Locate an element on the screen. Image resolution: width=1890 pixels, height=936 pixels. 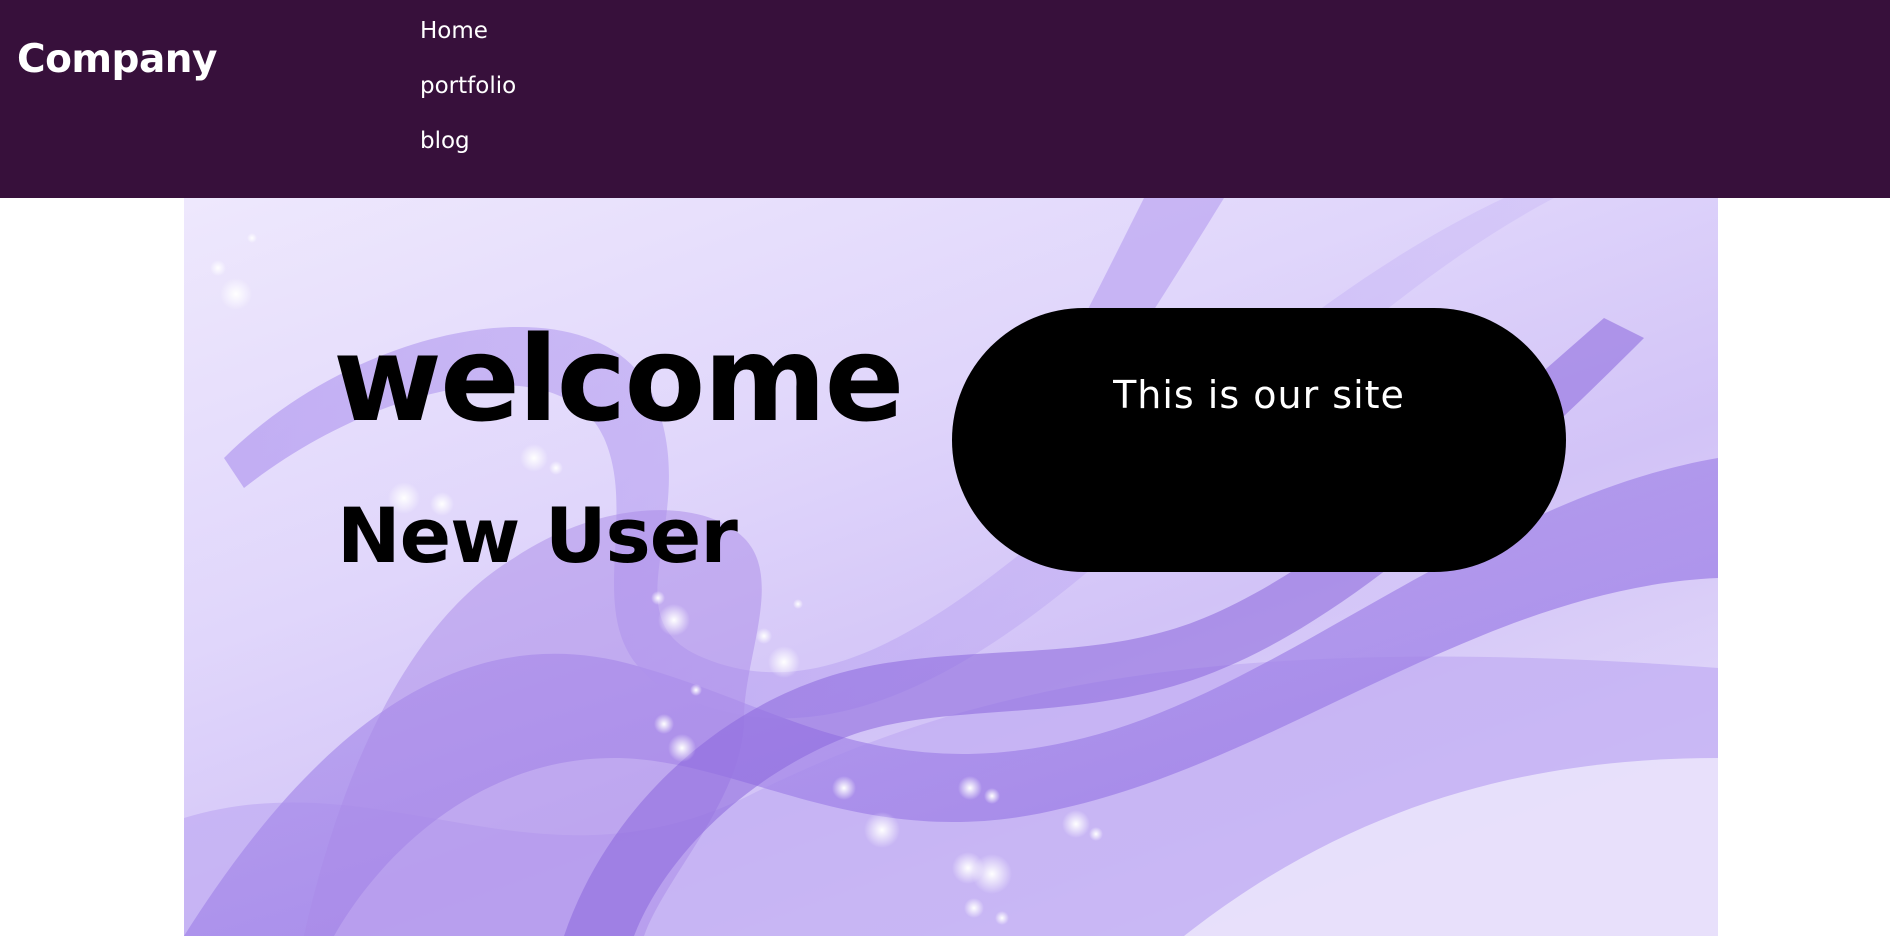
nav-link-home: Home is located at coordinates (454, 31).